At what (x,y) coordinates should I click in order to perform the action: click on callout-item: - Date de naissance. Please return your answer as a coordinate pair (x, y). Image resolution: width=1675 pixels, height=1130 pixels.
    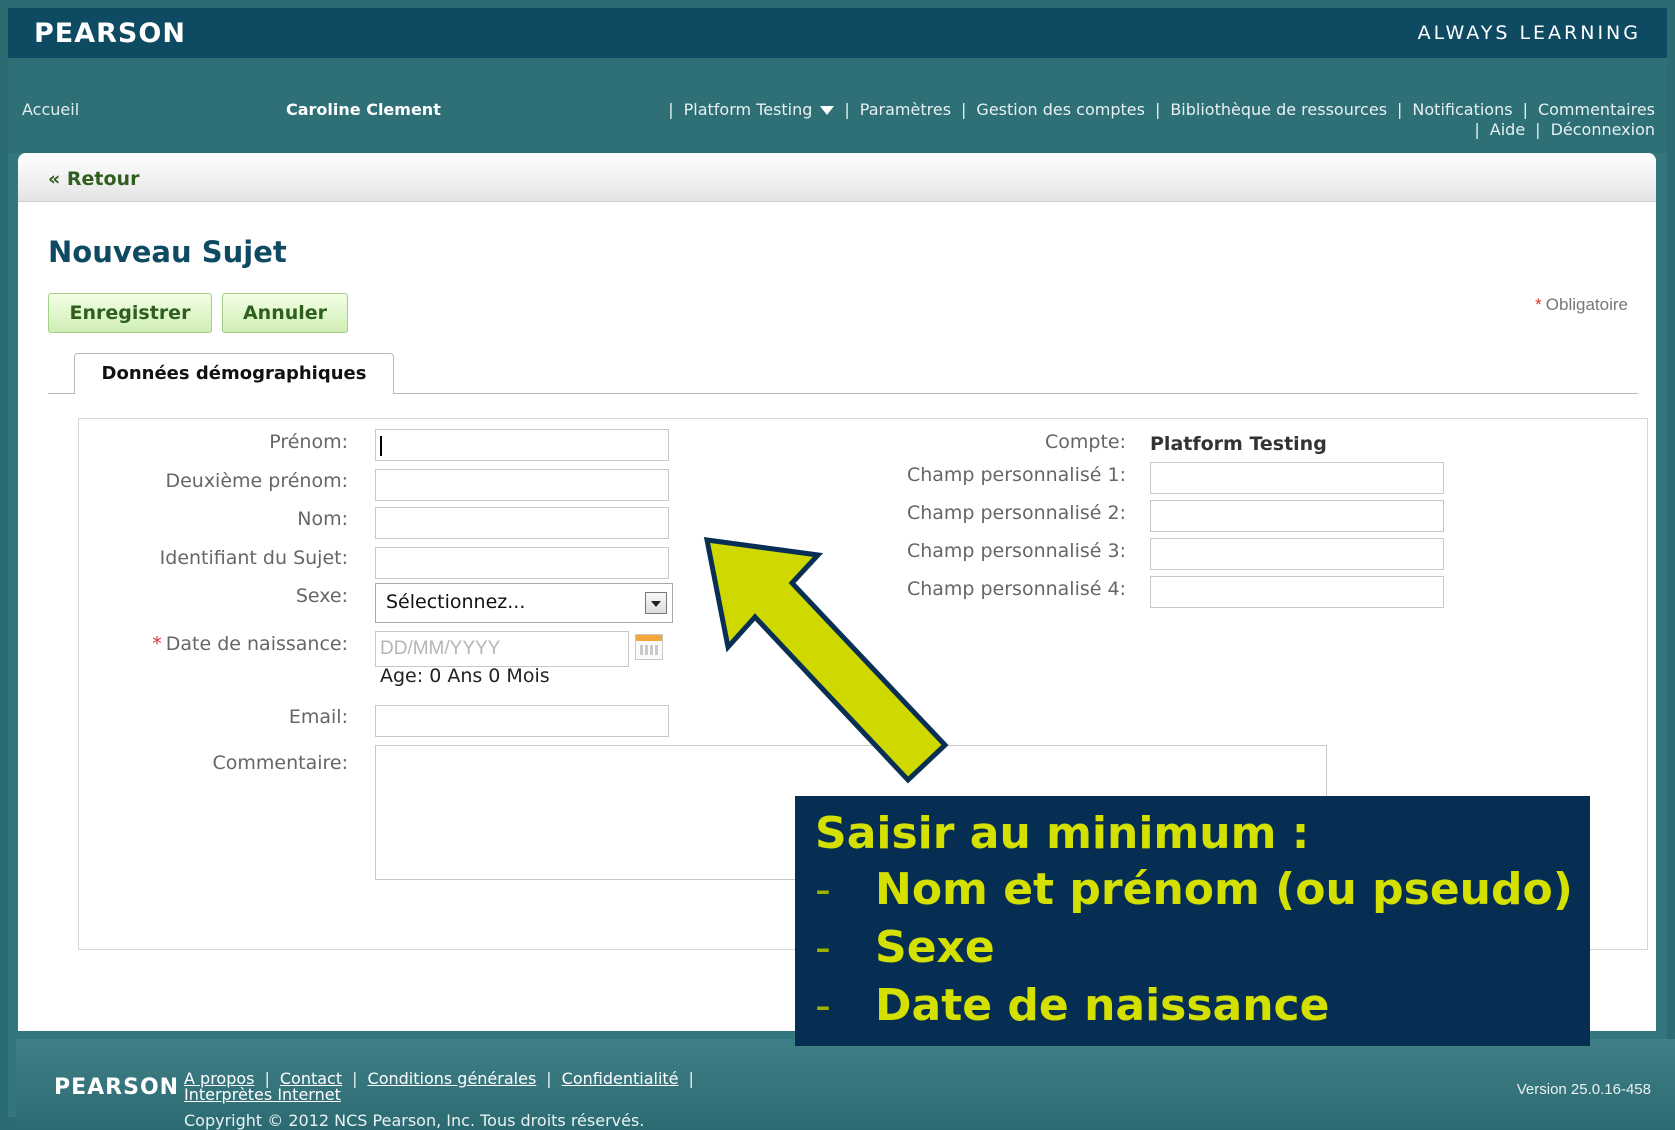
    Looking at the image, I should click on (1072, 1005).